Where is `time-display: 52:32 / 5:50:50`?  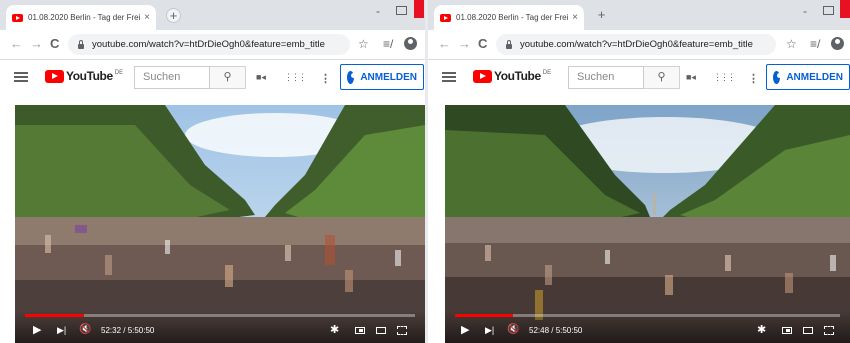 time-display: 52:32 / 5:50:50 is located at coordinates (128, 330).